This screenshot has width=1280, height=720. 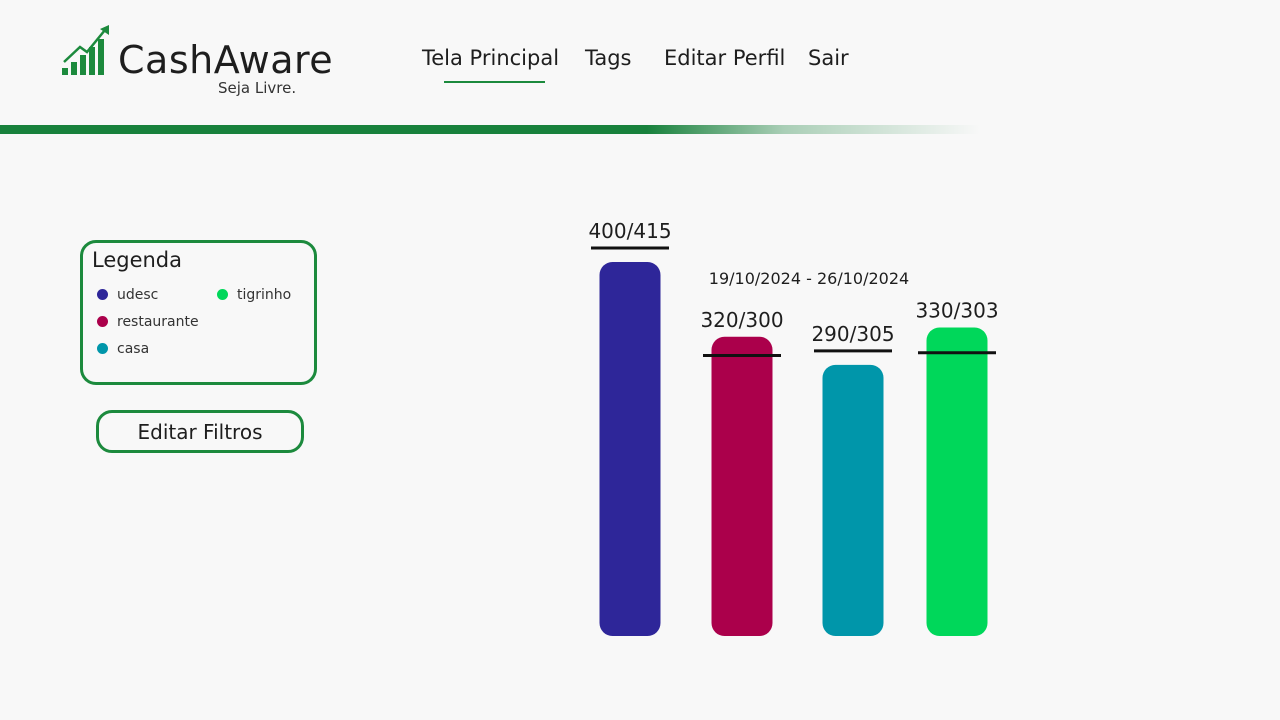 What do you see at coordinates (630, 449) in the screenshot?
I see `bar-udesc` at bounding box center [630, 449].